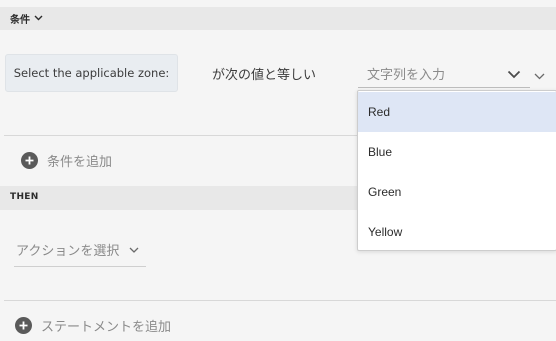  Describe the element at coordinates (457, 112) in the screenshot. I see `dropdown-option-red: Red` at that location.